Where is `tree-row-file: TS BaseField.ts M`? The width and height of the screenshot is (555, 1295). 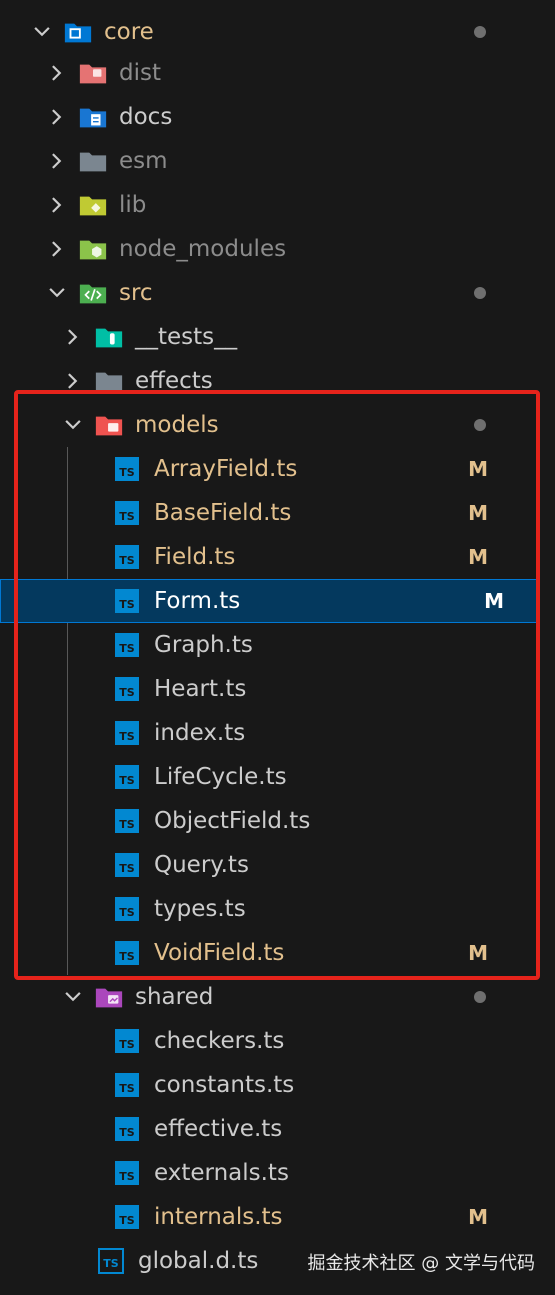
tree-row-file: TS BaseField.ts M is located at coordinates (269, 513).